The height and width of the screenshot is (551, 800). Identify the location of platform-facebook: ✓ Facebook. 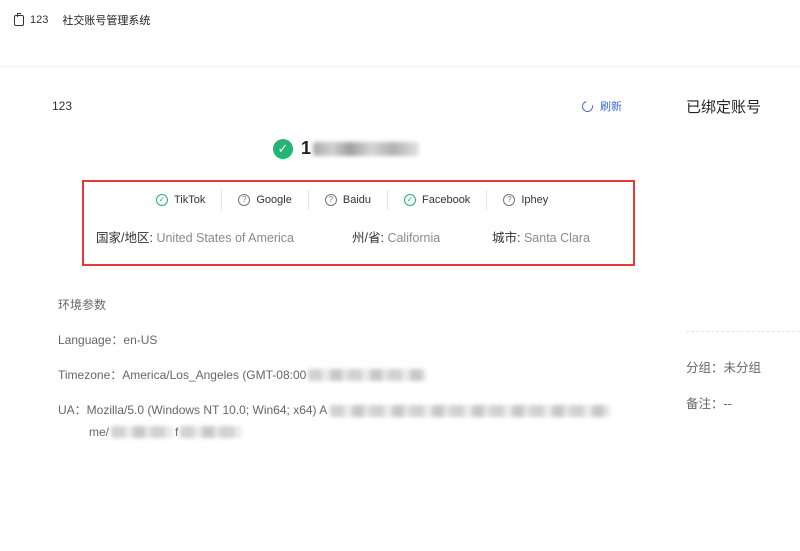
(436, 200).